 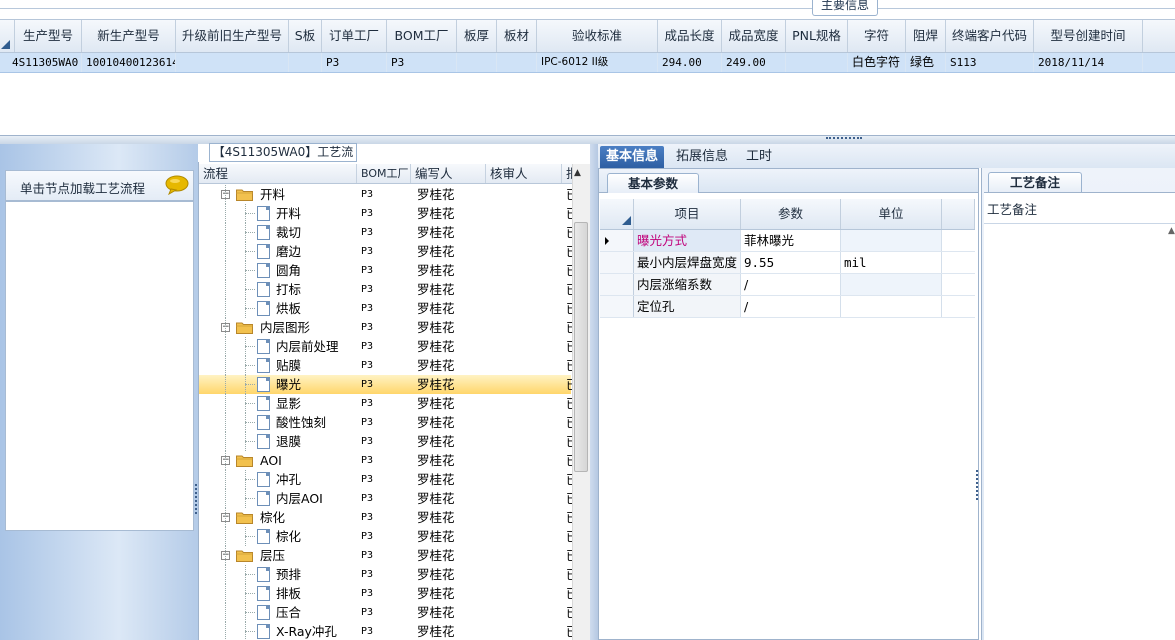 I want to click on cell: IPC-6012 II级, so click(x=597, y=62).